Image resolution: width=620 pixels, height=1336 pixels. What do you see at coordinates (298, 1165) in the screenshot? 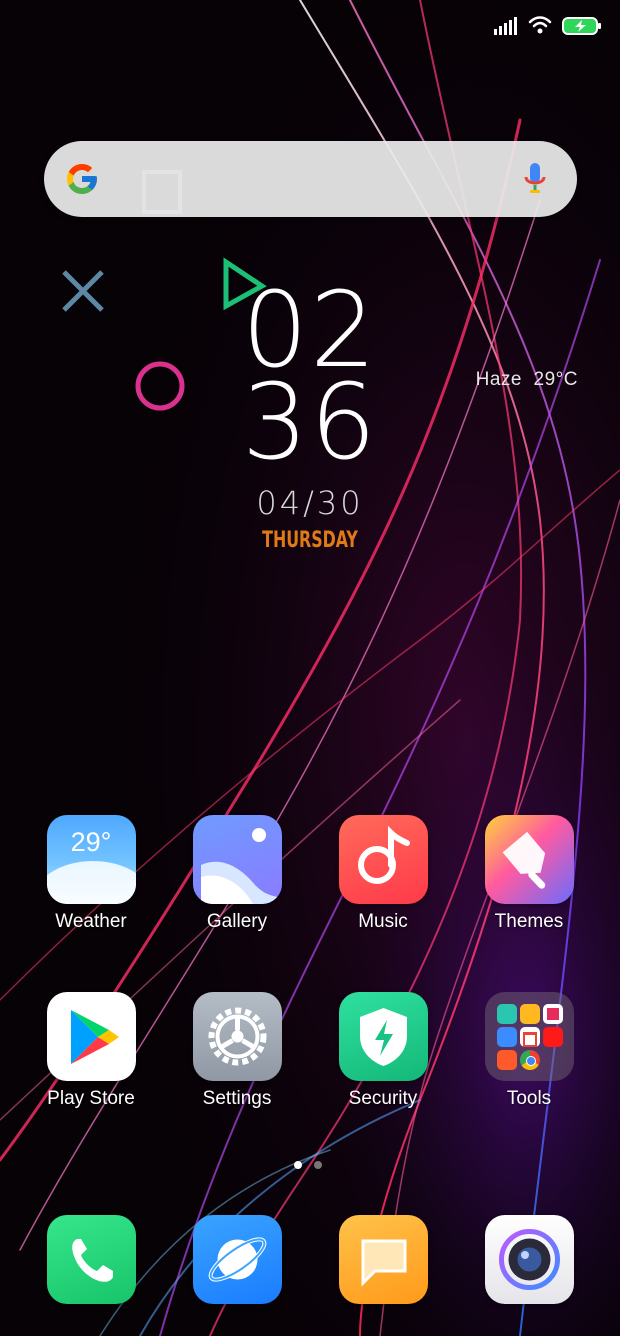
I see `page-dot-active` at bounding box center [298, 1165].